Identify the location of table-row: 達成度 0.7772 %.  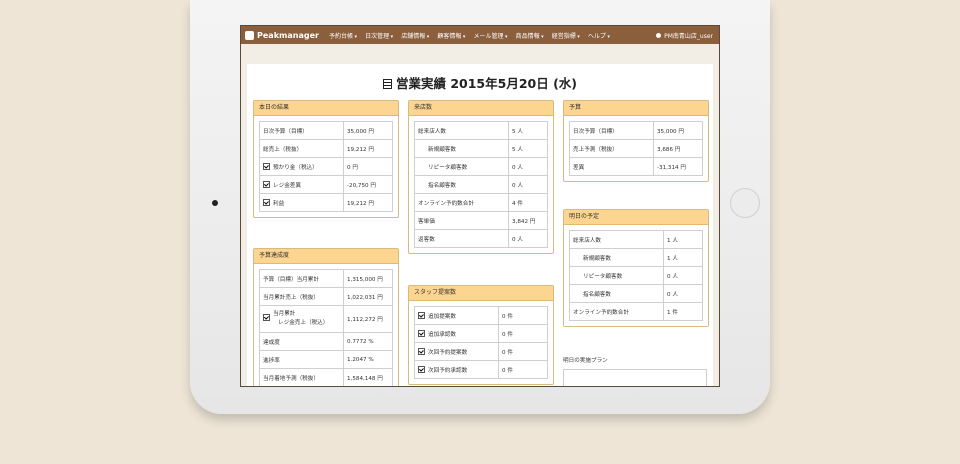
(326, 341).